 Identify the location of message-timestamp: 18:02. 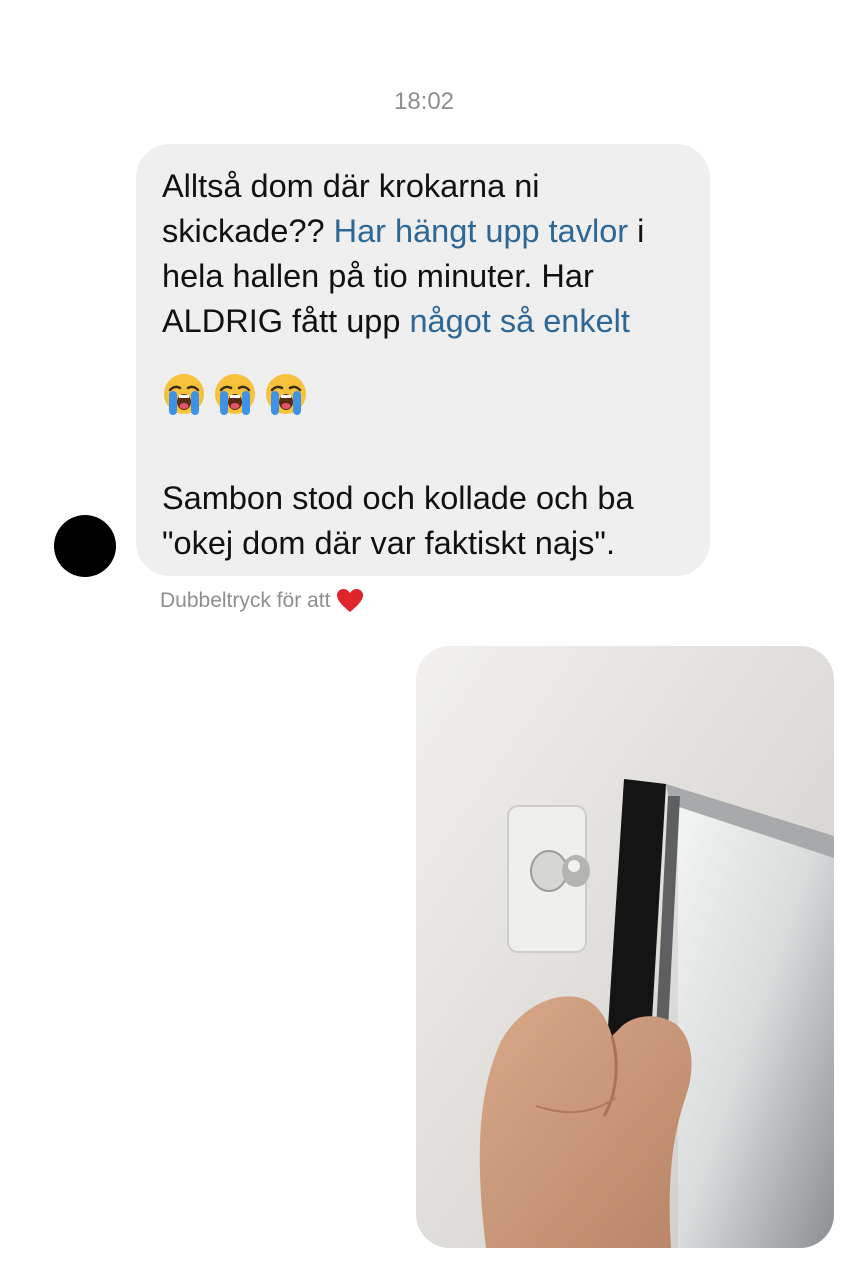
(424, 101).